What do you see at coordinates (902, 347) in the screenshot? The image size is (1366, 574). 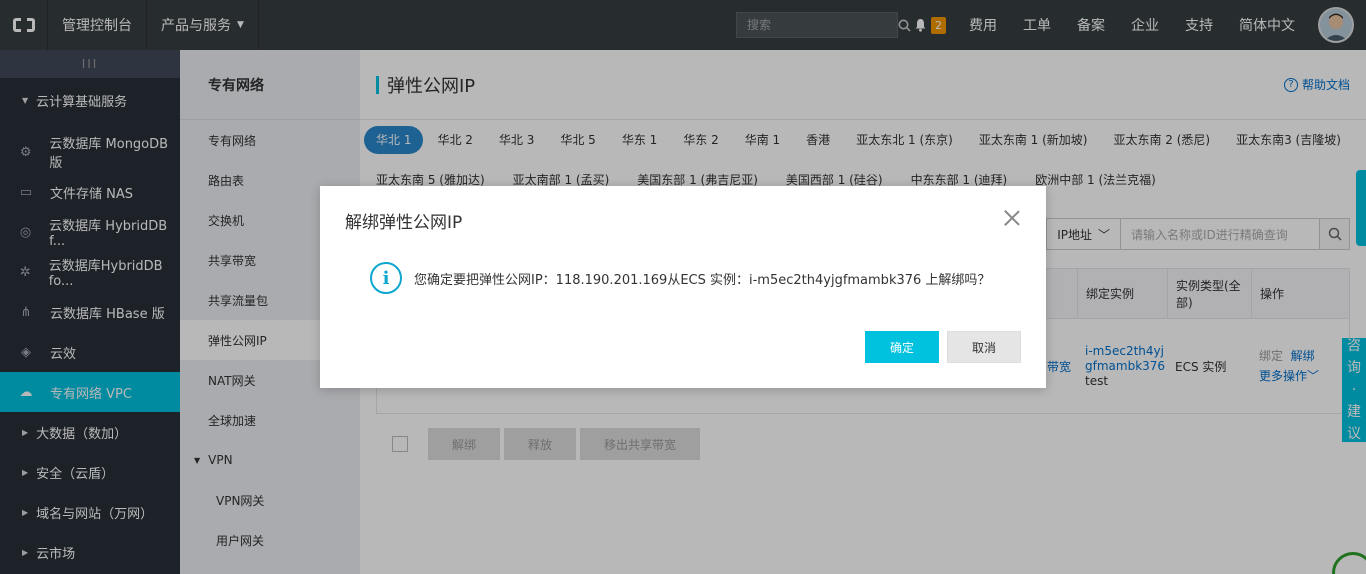 I see `confirm-button: 确定` at bounding box center [902, 347].